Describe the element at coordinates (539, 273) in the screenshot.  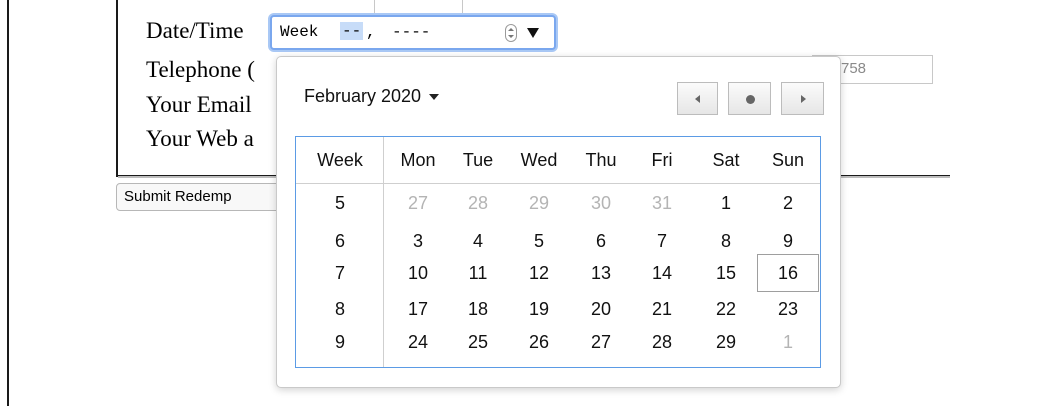
I see `day-cell: 12` at that location.